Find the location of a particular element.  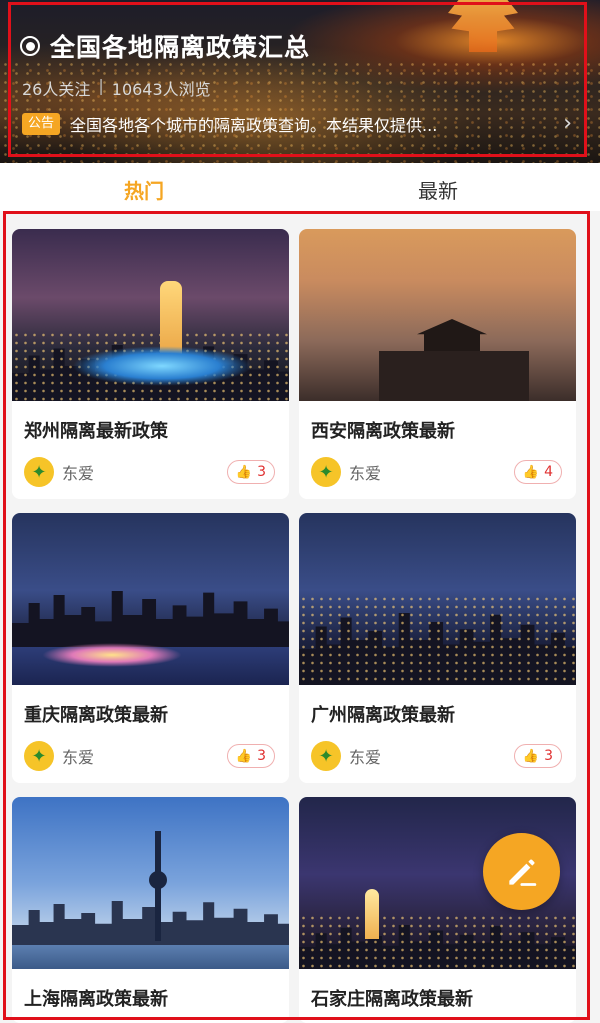

post-card: 广州隔离政策最新 ✦ 东爱 👍 3 is located at coordinates (437, 648).